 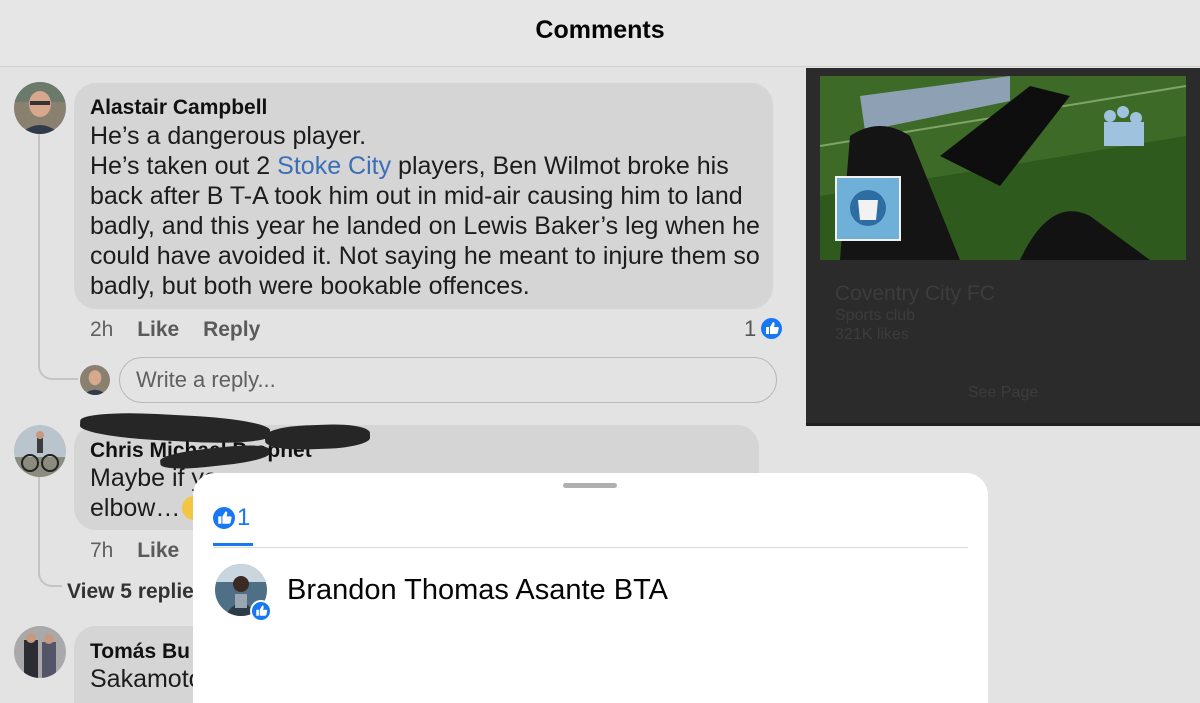 I want to click on comment-text: badly, but both were bookable offences., so click(x=310, y=286).